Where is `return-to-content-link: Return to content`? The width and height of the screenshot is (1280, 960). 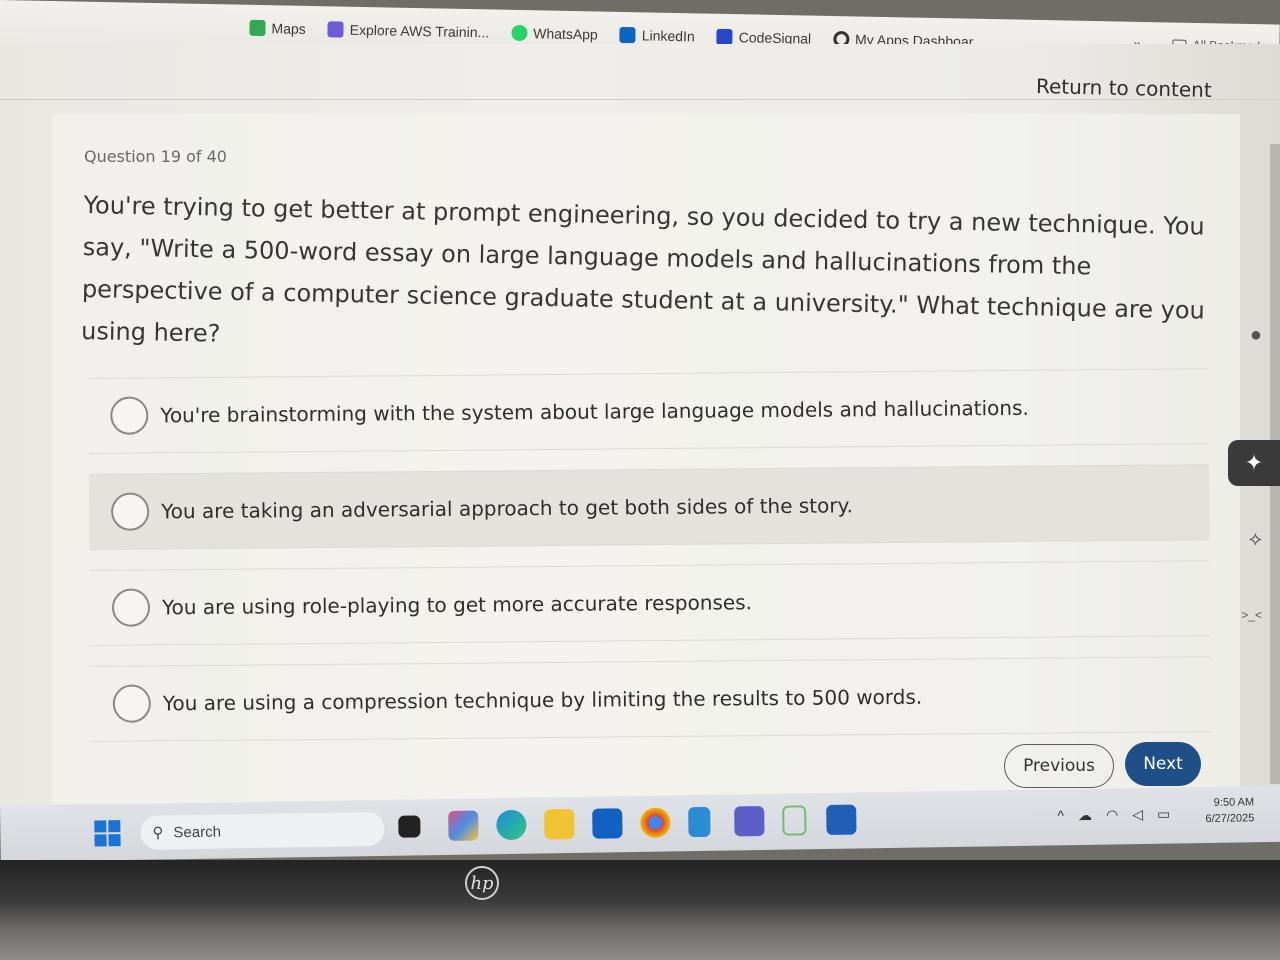
return-to-content-link: Return to content is located at coordinates (1124, 88).